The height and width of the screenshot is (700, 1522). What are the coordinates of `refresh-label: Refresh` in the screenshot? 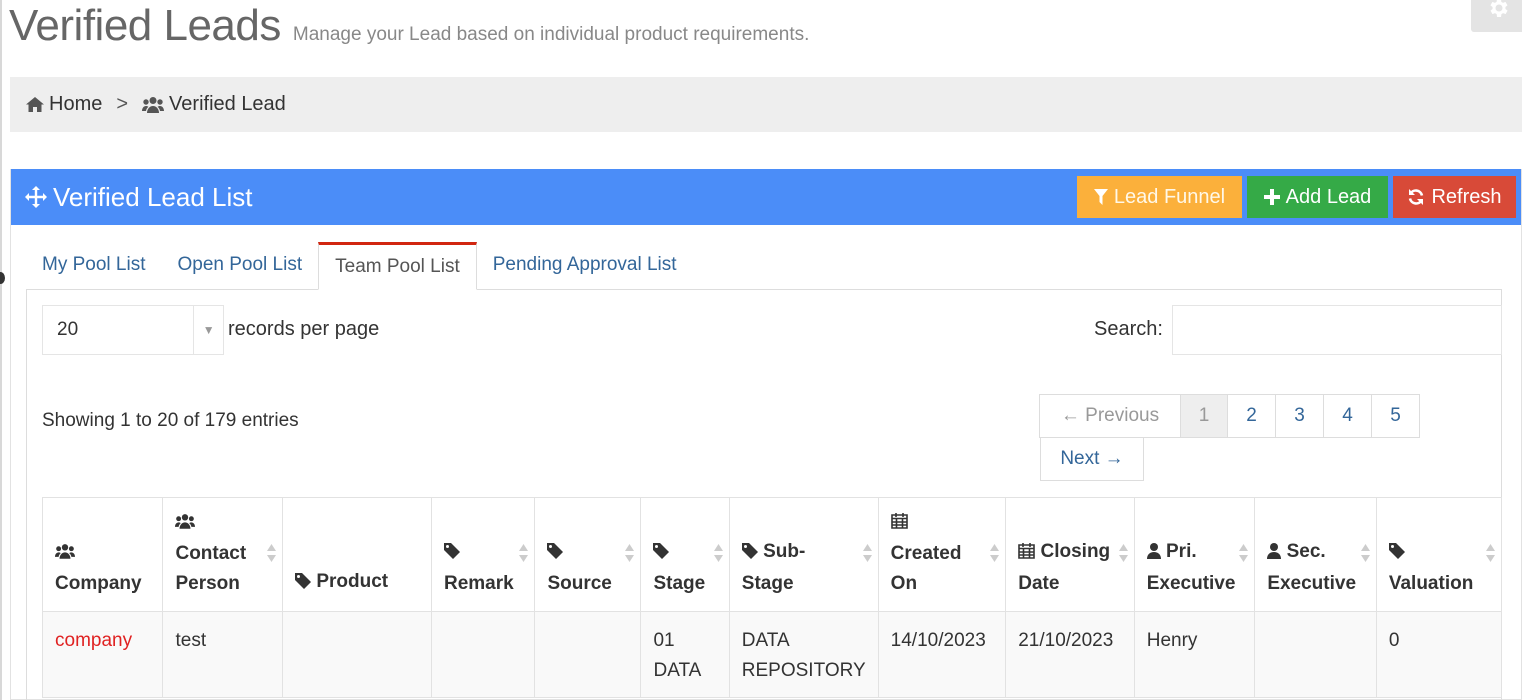 It's located at (1466, 196).